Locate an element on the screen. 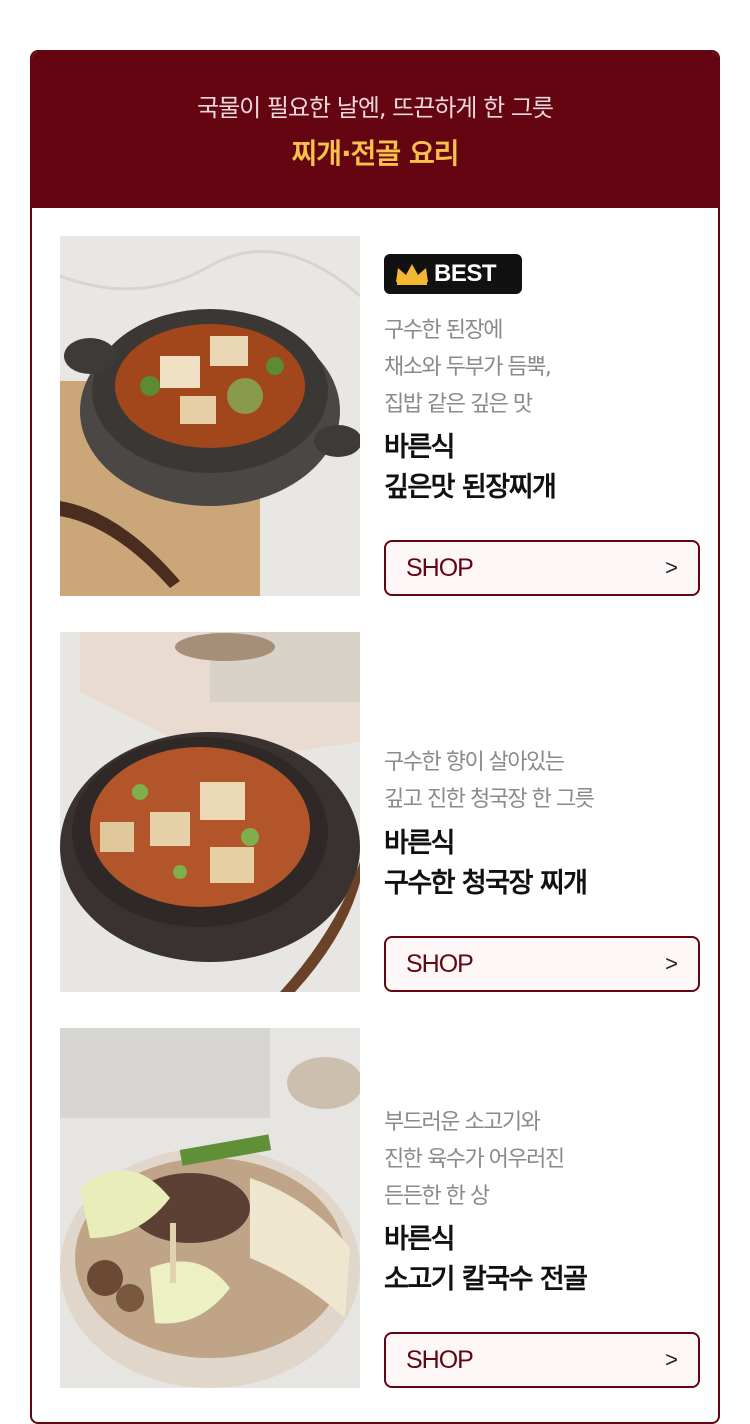 The height and width of the screenshot is (1424, 750). product-title: 구수한 청국장 찌개 is located at coordinates (486, 883).